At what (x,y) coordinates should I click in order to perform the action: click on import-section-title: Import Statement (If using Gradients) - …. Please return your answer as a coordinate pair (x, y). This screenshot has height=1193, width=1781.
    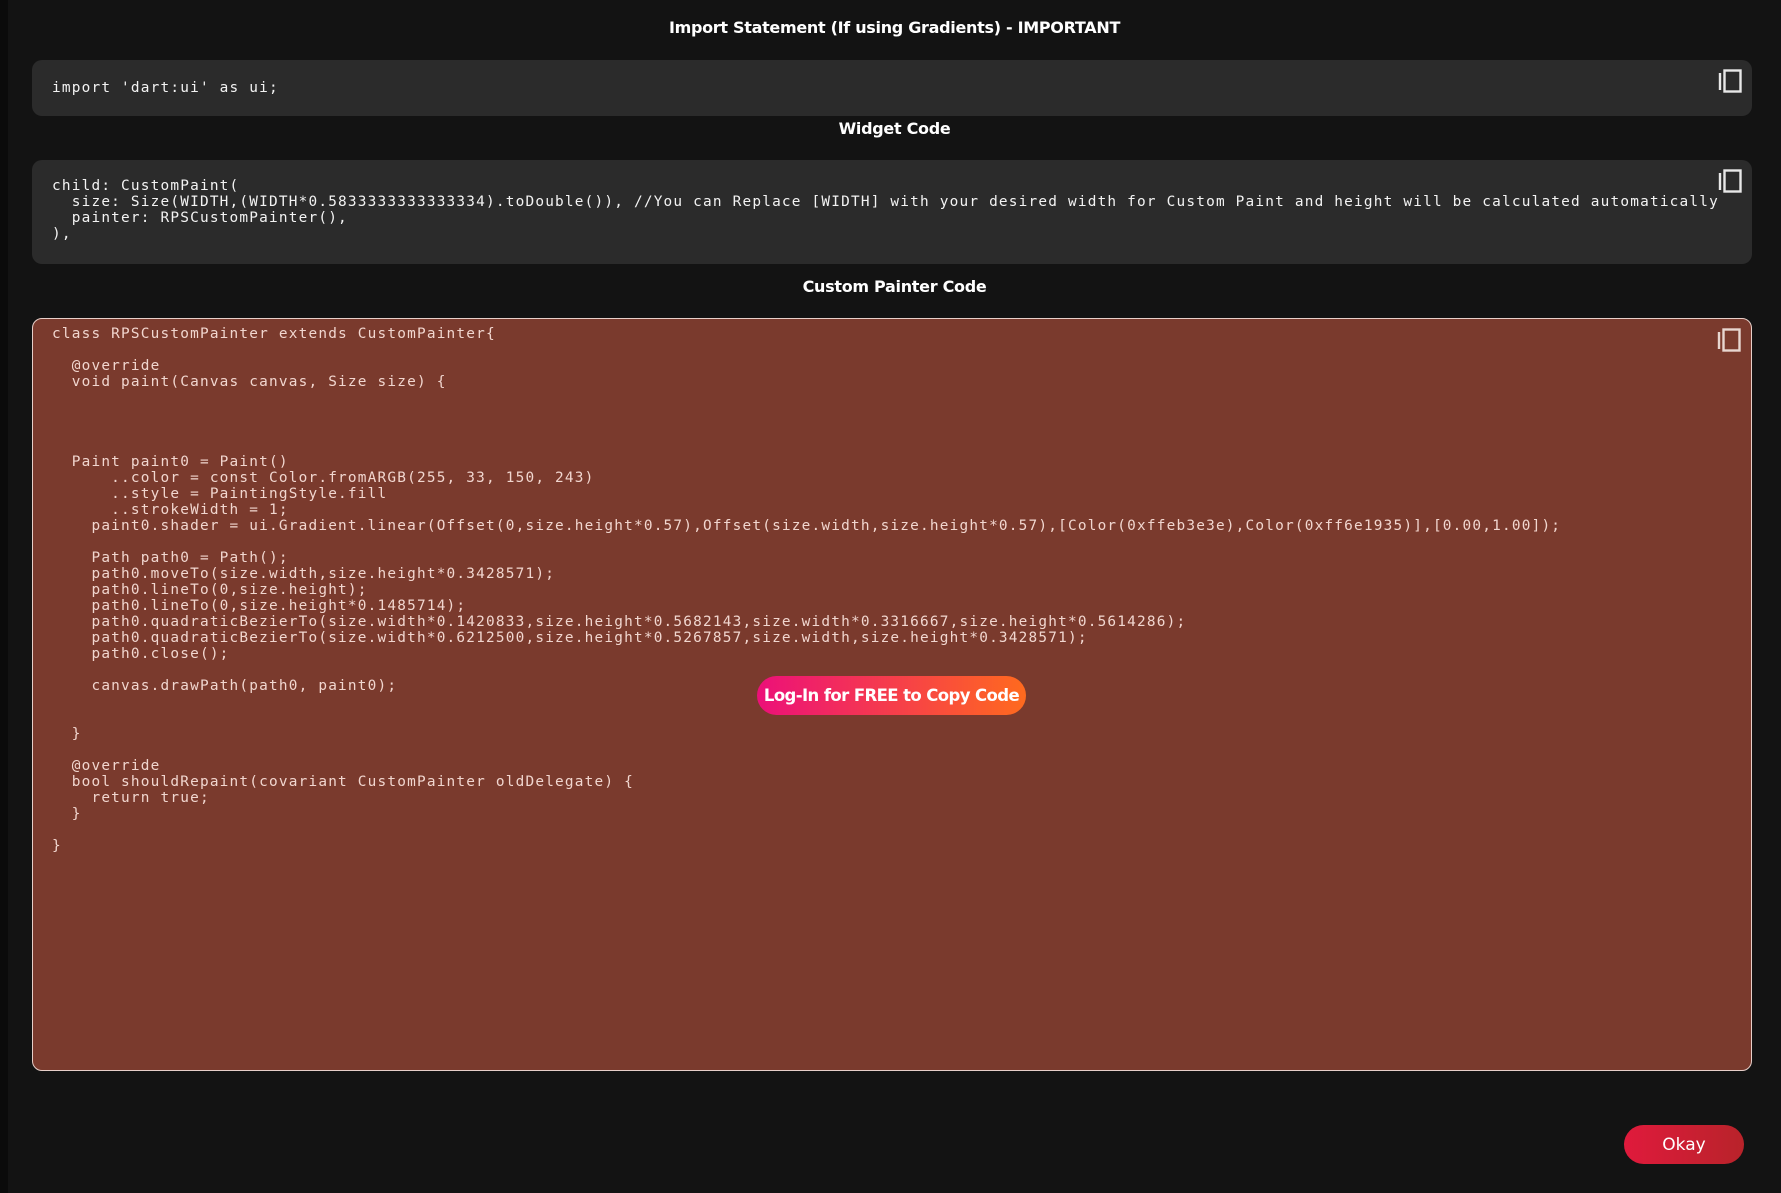
    Looking at the image, I should click on (894, 27).